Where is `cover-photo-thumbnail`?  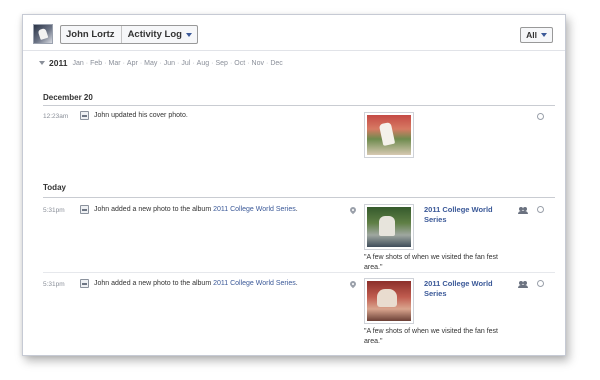 cover-photo-thumbnail is located at coordinates (389, 135).